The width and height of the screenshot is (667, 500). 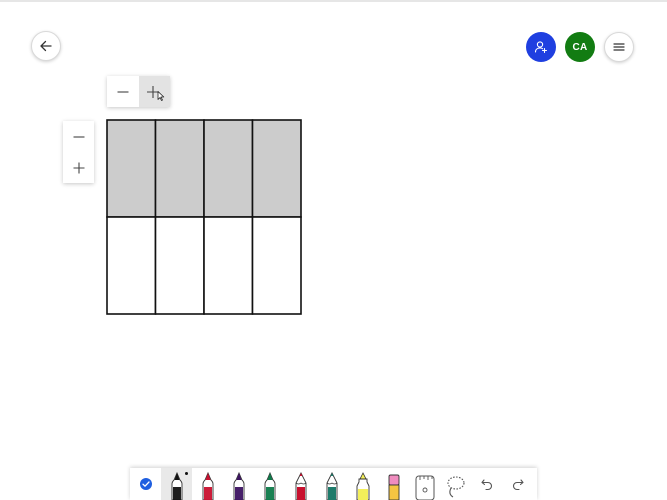 I want to click on check-circle-icon, so click(x=146, y=484).